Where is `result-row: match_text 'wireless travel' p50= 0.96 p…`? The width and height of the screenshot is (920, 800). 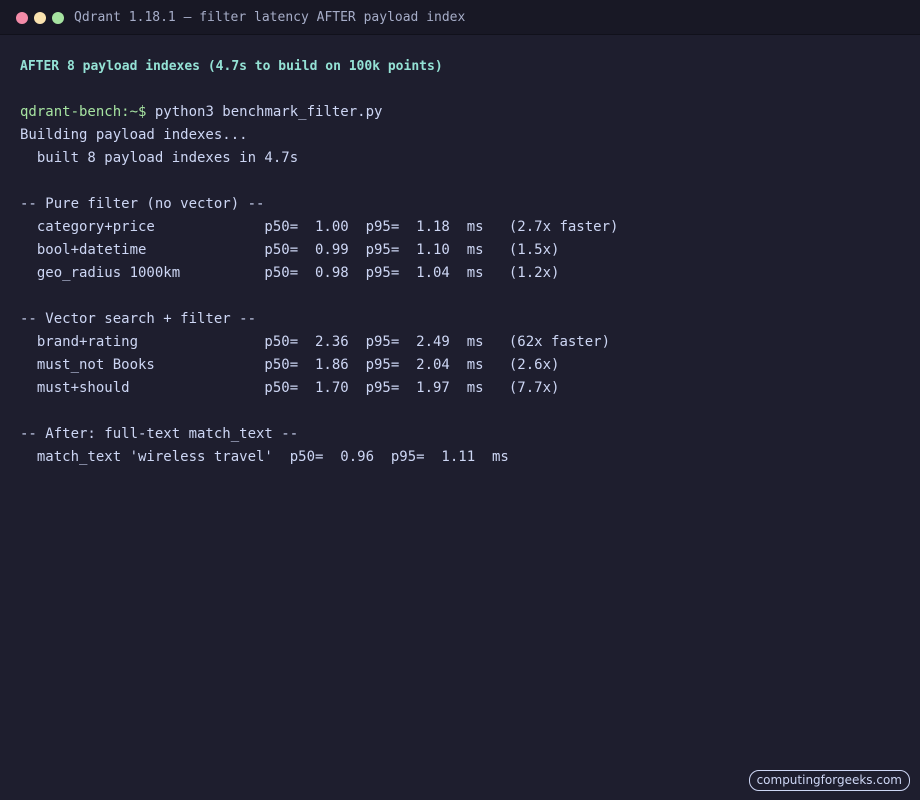
result-row: match_text 'wireless travel' p50= 0.96 p… is located at coordinates (264, 457).